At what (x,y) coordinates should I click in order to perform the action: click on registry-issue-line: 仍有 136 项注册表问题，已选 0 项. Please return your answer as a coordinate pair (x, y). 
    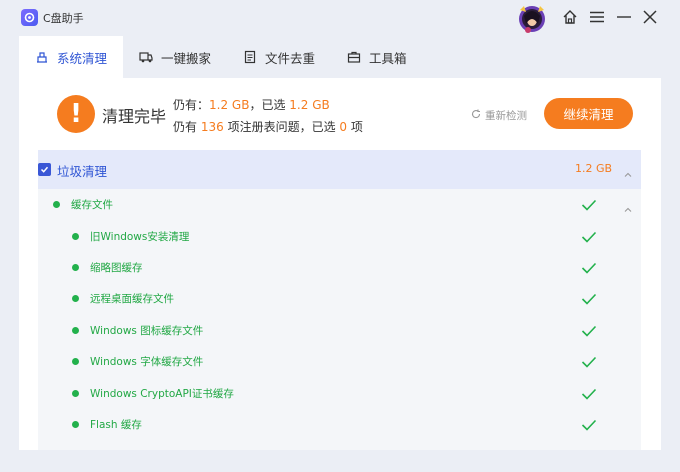
    Looking at the image, I should click on (268, 126).